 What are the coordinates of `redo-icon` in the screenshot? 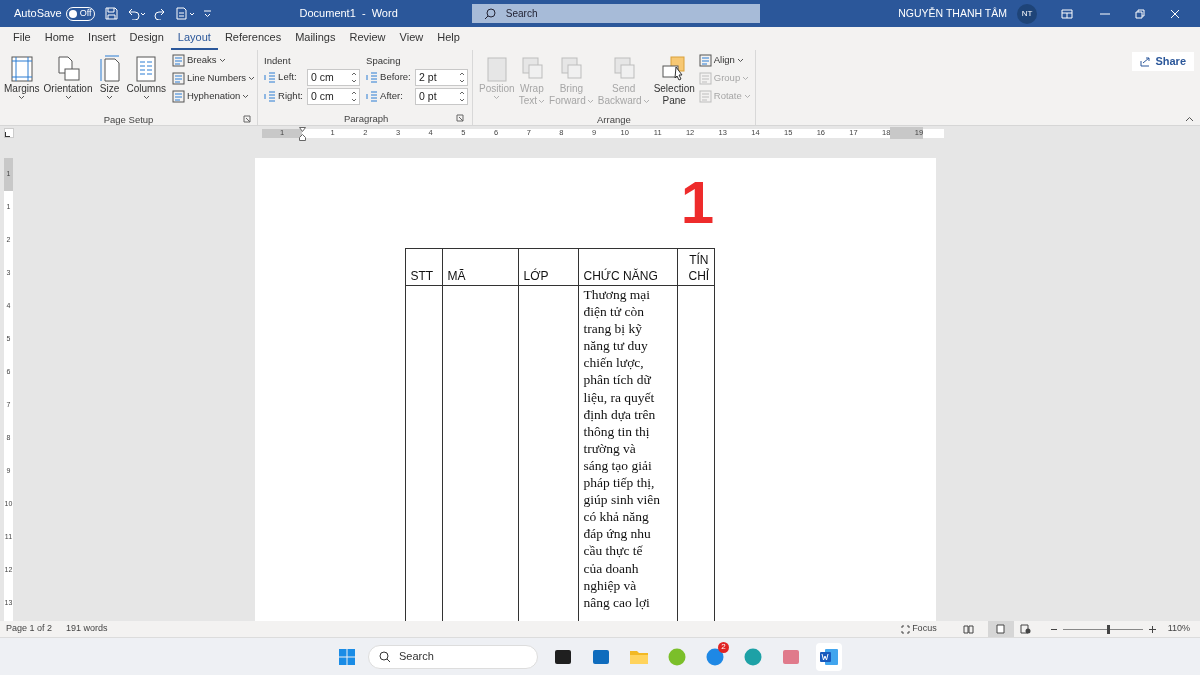 It's located at (160, 13).